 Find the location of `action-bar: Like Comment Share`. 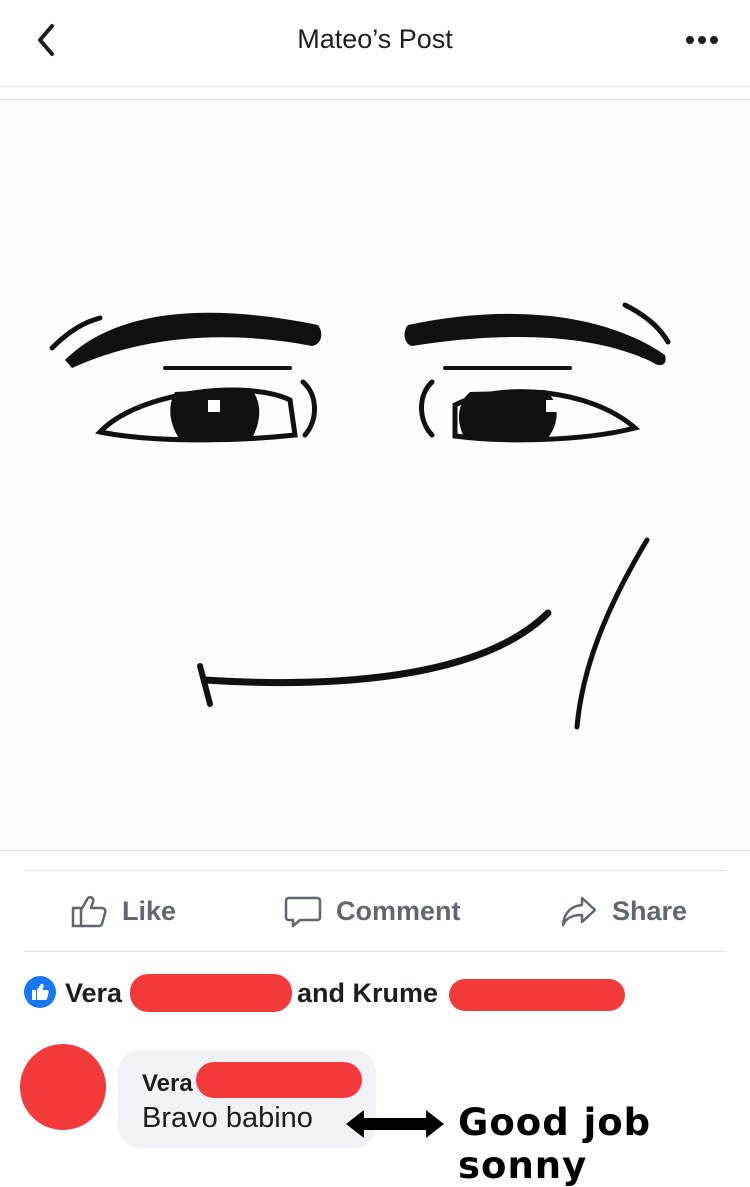

action-bar: Like Comment Share is located at coordinates (375, 911).